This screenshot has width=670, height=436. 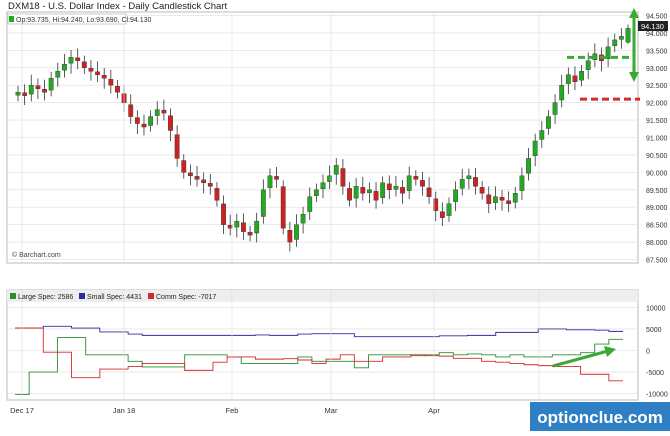 I want to click on last-price-value: 94.130, so click(x=652, y=26).